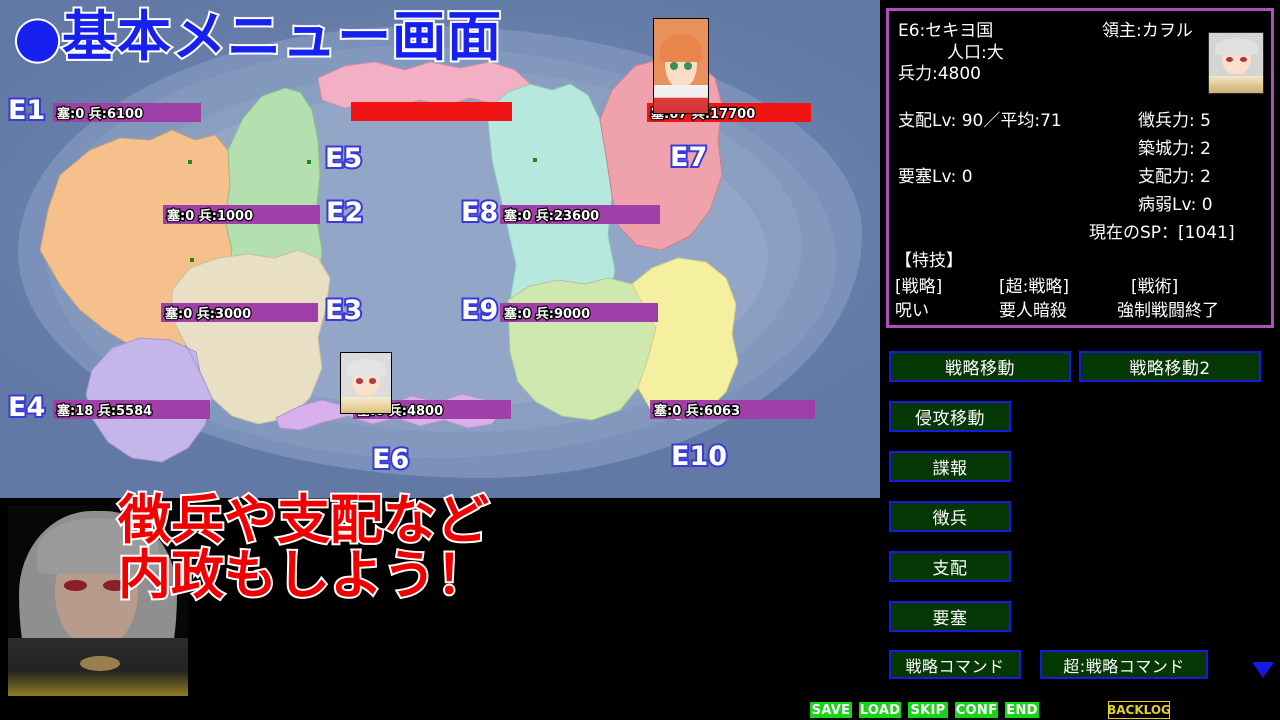 This screenshot has height=720, width=1280. I want to click on info-sp: 現在のSP：[1041], so click(1162, 233).